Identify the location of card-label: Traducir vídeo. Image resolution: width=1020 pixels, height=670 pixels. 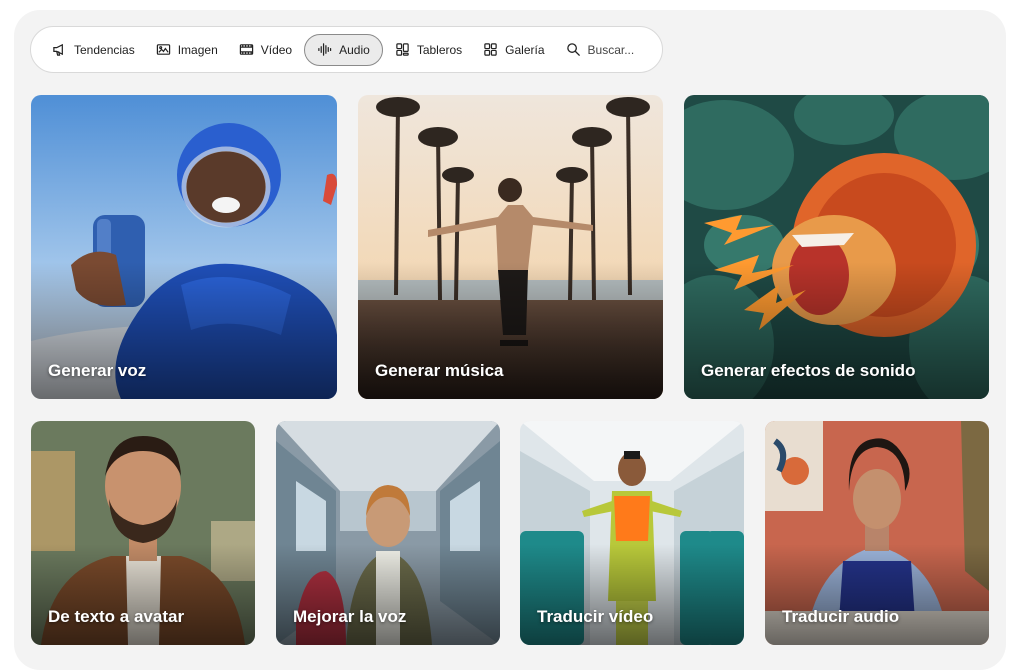
(595, 616).